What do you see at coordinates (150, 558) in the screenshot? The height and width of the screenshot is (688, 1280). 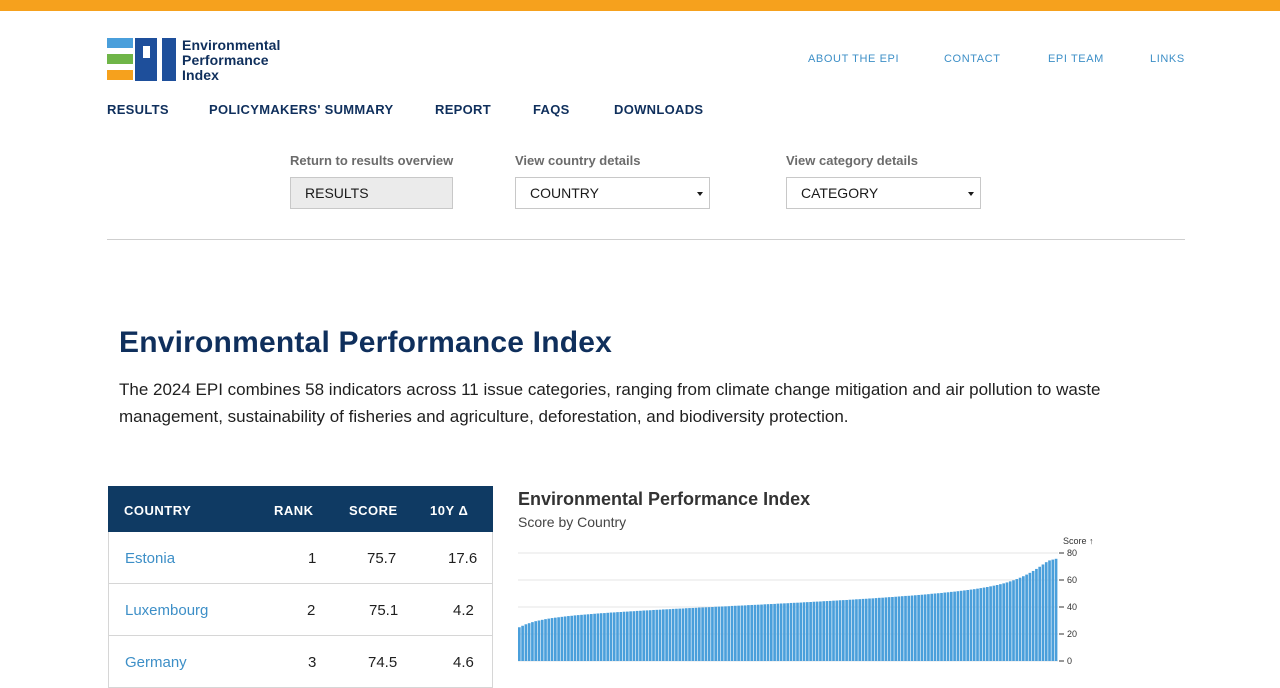 I see `row-country-link: Estonia` at bounding box center [150, 558].